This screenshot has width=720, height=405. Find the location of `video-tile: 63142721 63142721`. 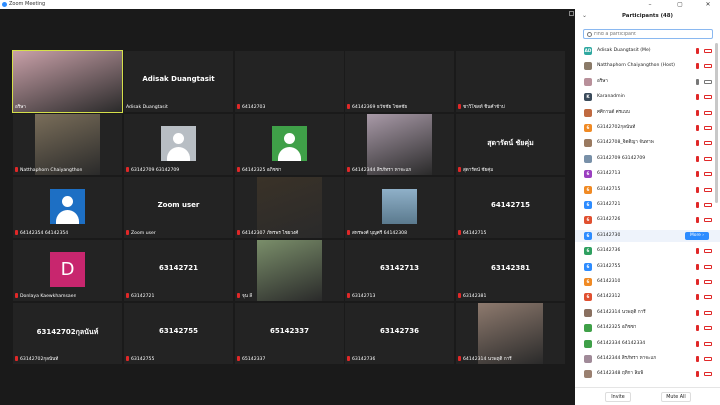

video-tile: 63142721 63142721 is located at coordinates (178, 270).